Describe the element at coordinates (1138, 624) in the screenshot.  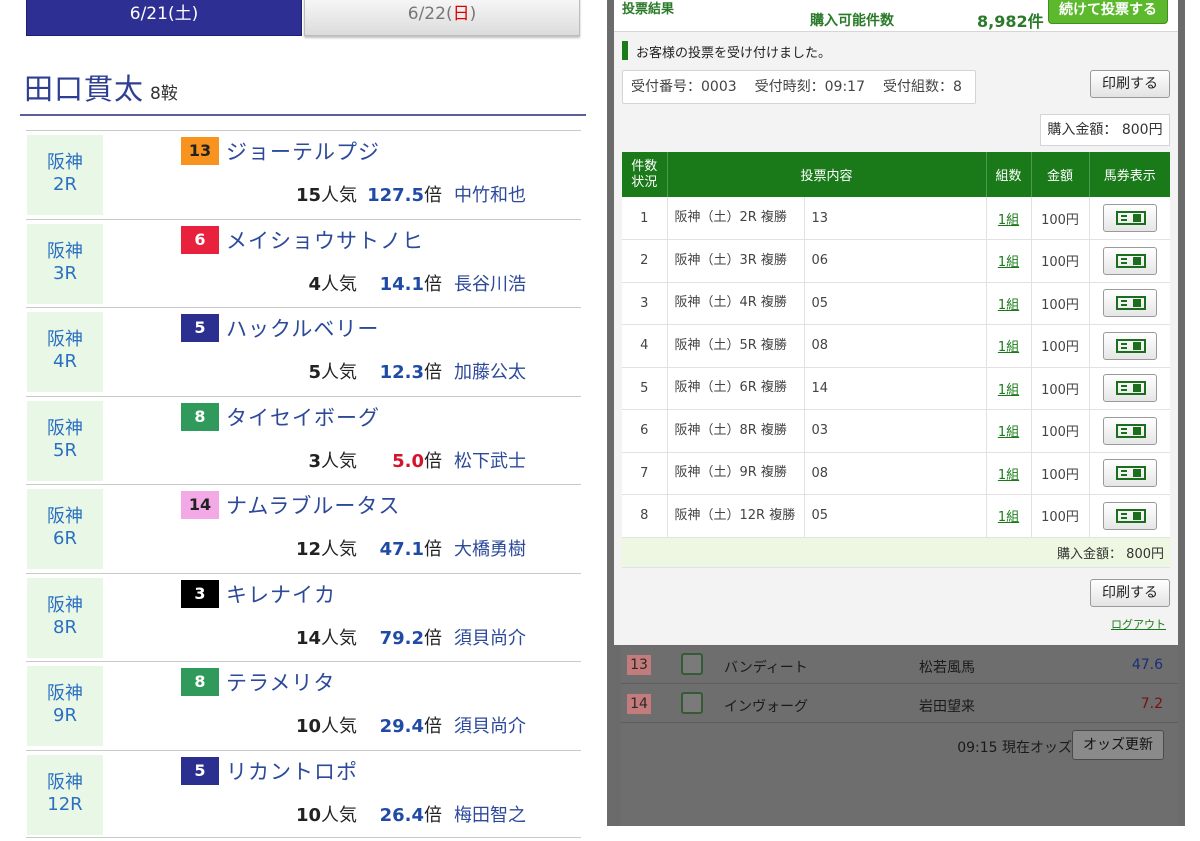
I see `logout-link: ログアウト` at that location.